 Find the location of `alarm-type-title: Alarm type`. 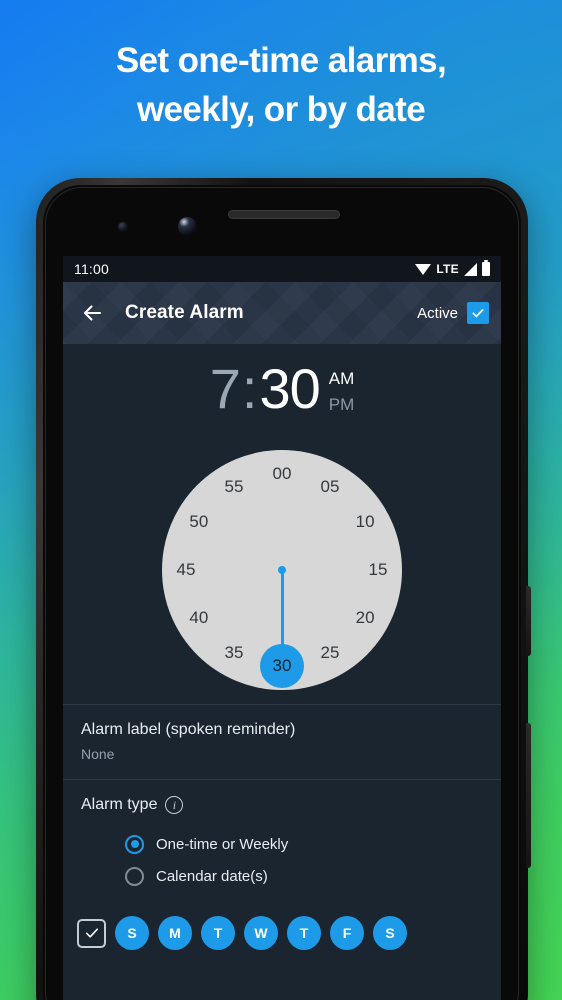

alarm-type-title: Alarm type is located at coordinates (119, 804).